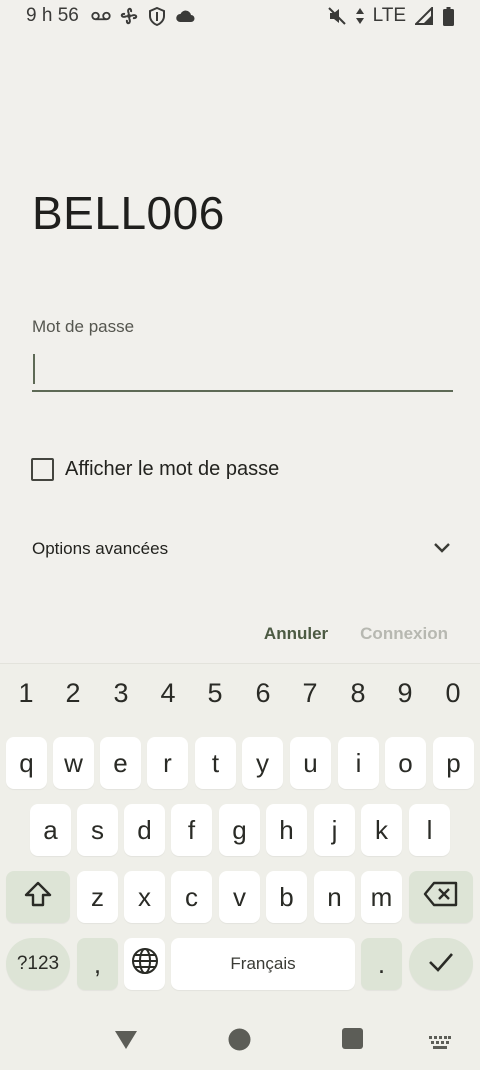 The width and height of the screenshot is (480, 1070). I want to click on status-bar: 9 h 56 LTE, so click(240, 16).